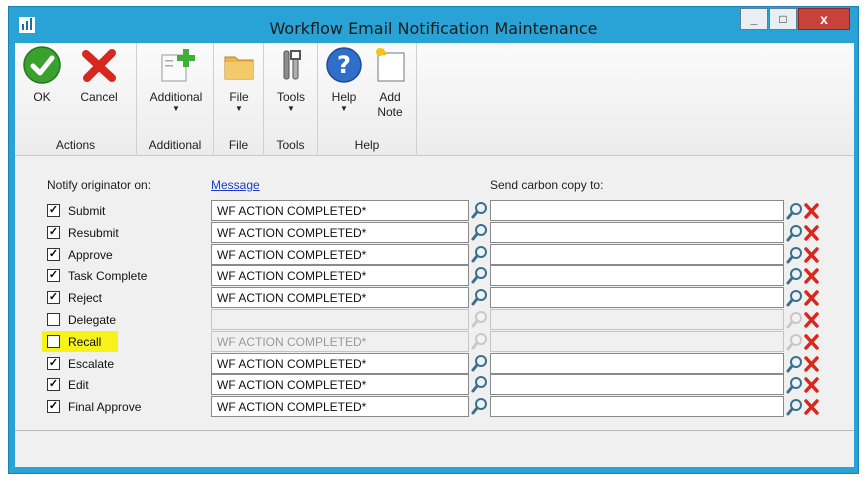 Image resolution: width=867 pixels, height=494 pixels. What do you see at coordinates (367, 145) in the screenshot?
I see `group-label-help: Help` at bounding box center [367, 145].